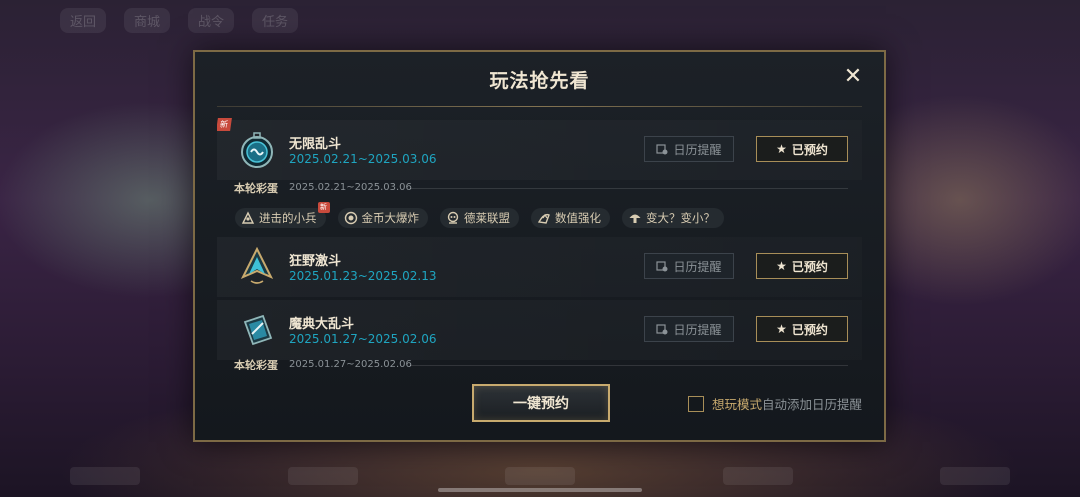 Image resolution: width=1080 pixels, height=497 pixels. What do you see at coordinates (179, 20) in the screenshot?
I see `background-top-bar: 返回 商城 战令 任务` at bounding box center [179, 20].